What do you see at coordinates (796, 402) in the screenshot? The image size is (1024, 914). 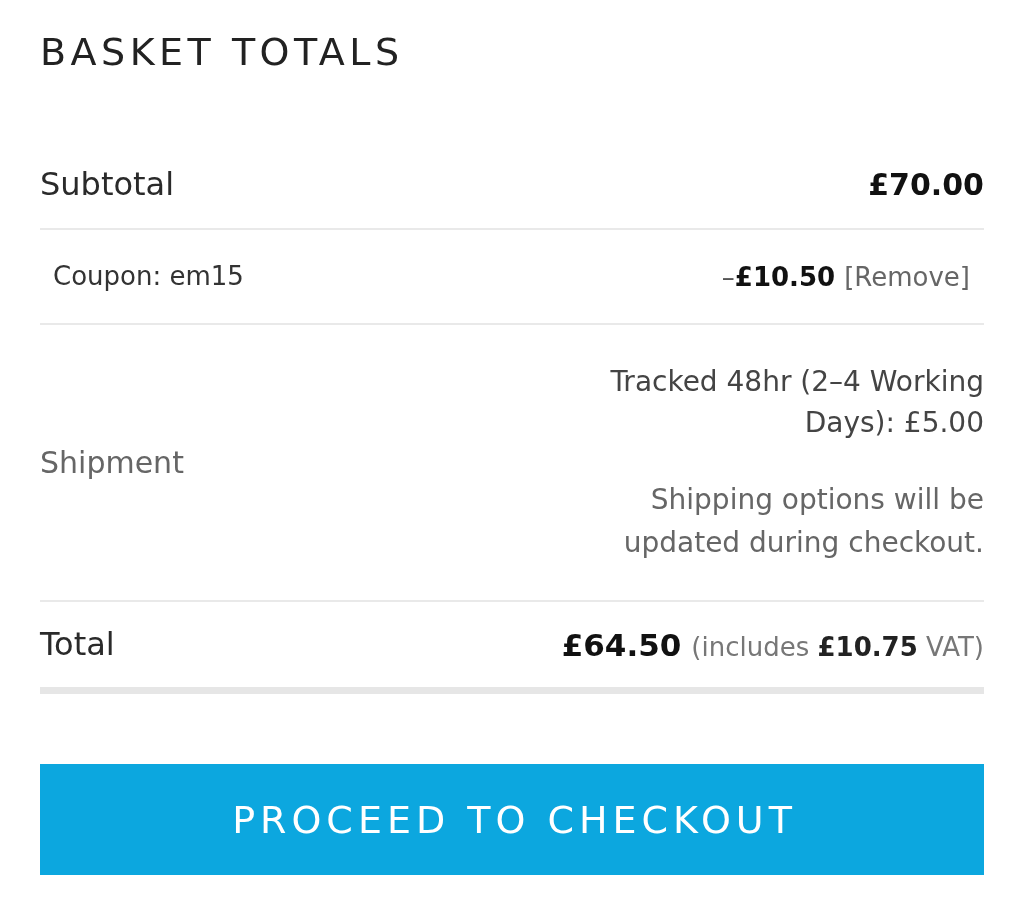 I see `shipping-method-text: Tracked 48hr (2–4 Working Days): £5.00` at bounding box center [796, 402].